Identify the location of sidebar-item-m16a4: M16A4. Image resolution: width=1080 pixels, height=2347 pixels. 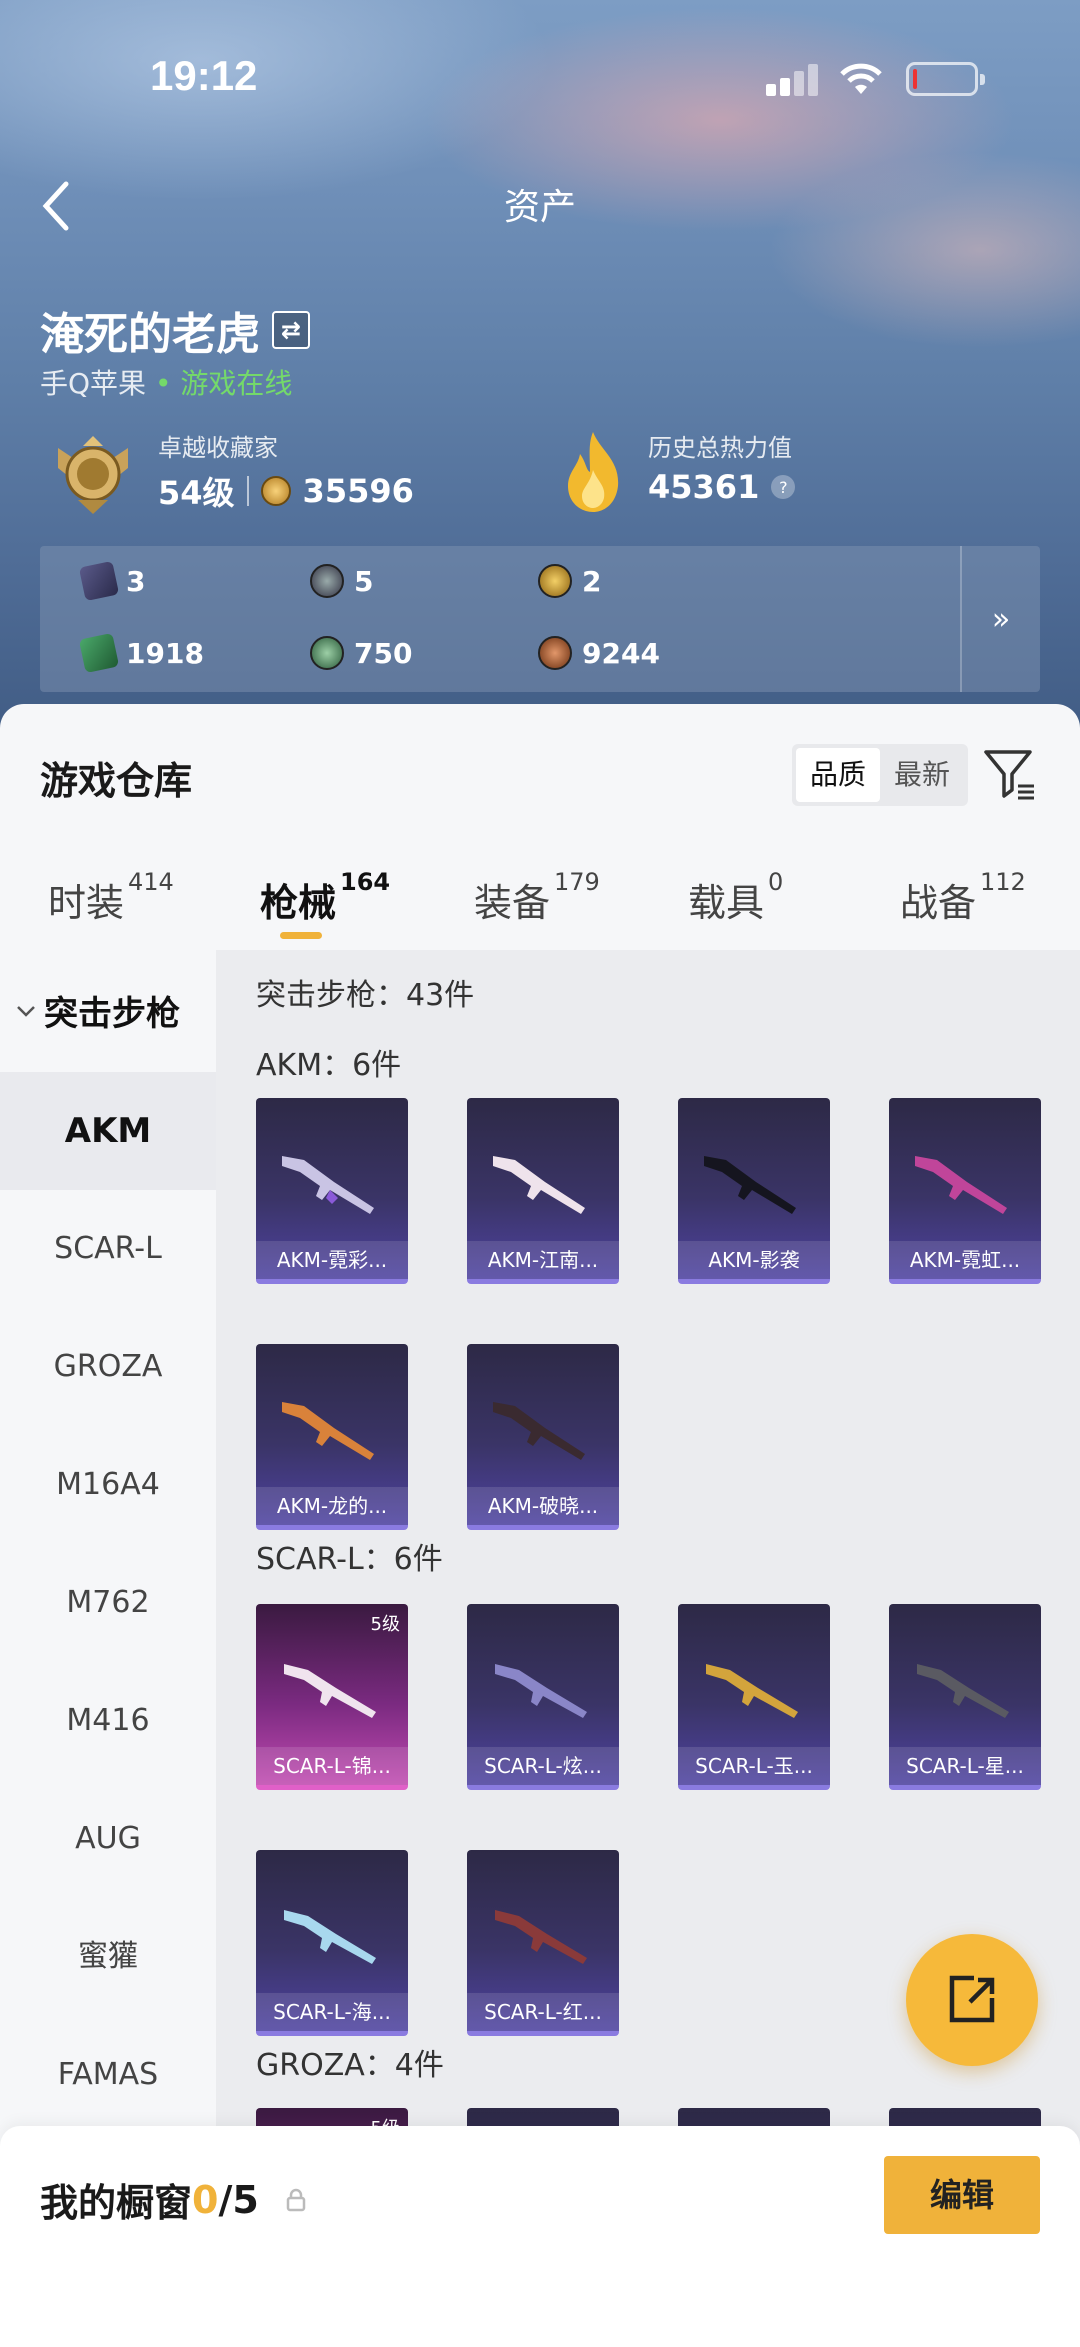
(108, 1485).